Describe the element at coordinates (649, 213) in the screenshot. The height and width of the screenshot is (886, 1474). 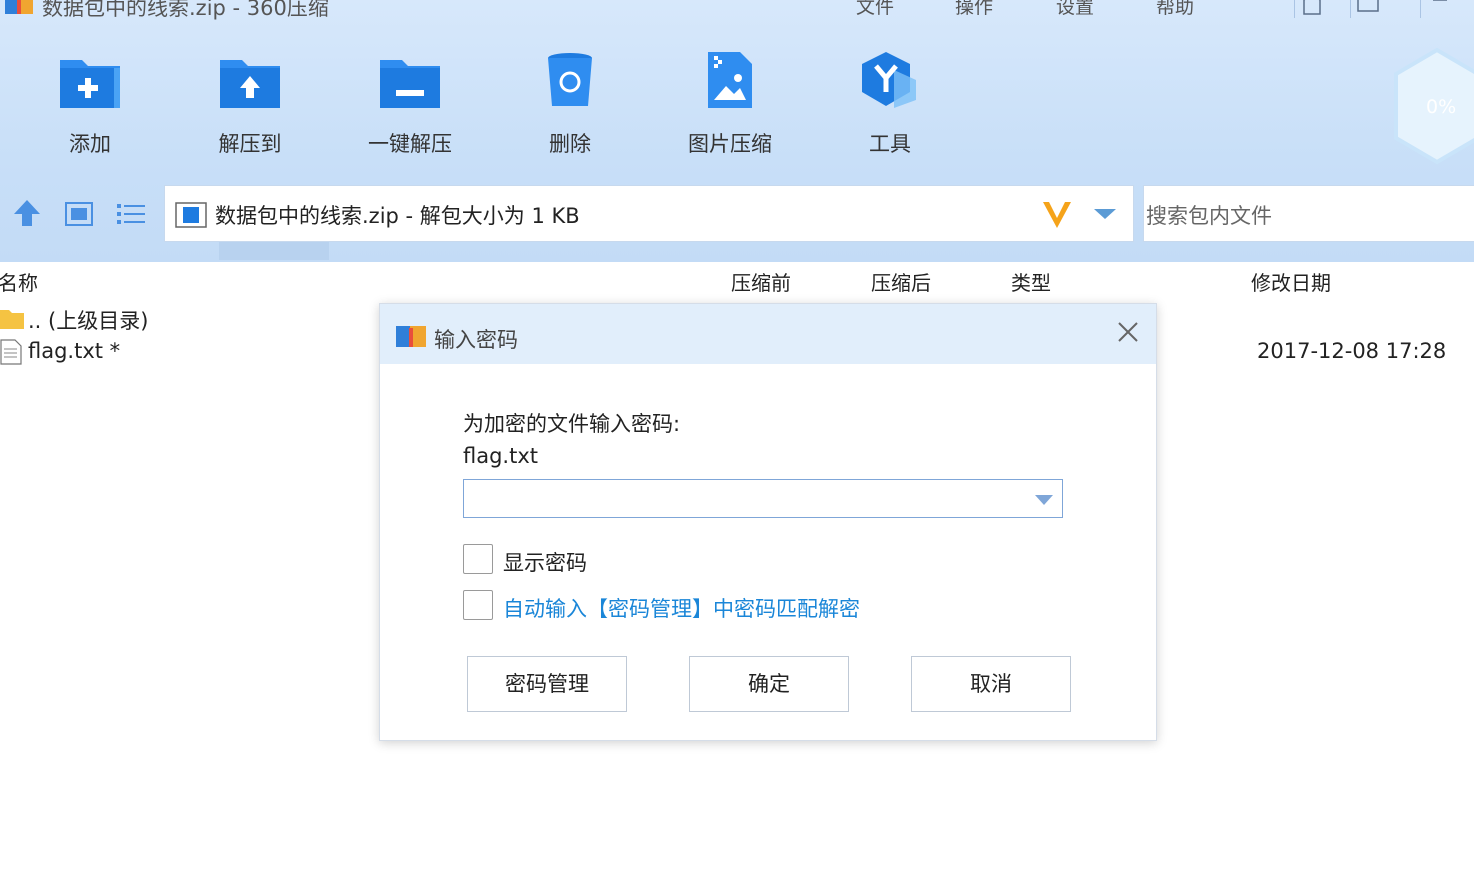
I see `archive-path-bar: 数据包中的线索.zip - 解包大小为 1 KB` at that location.